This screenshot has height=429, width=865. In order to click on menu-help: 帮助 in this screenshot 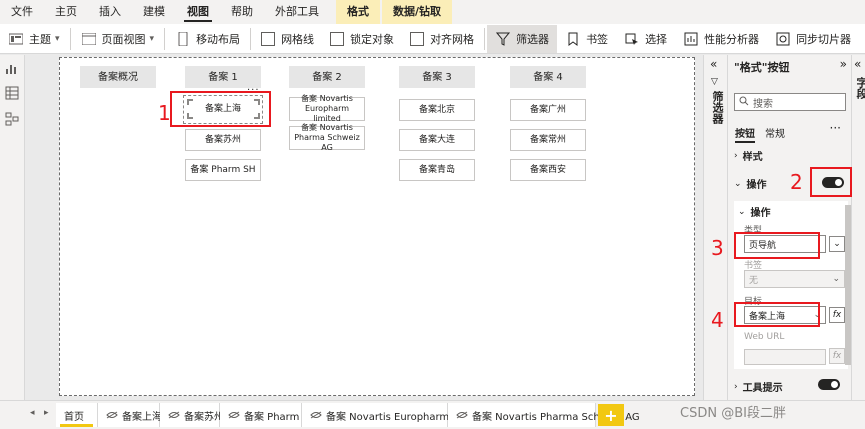, I will do `click(242, 12)`.